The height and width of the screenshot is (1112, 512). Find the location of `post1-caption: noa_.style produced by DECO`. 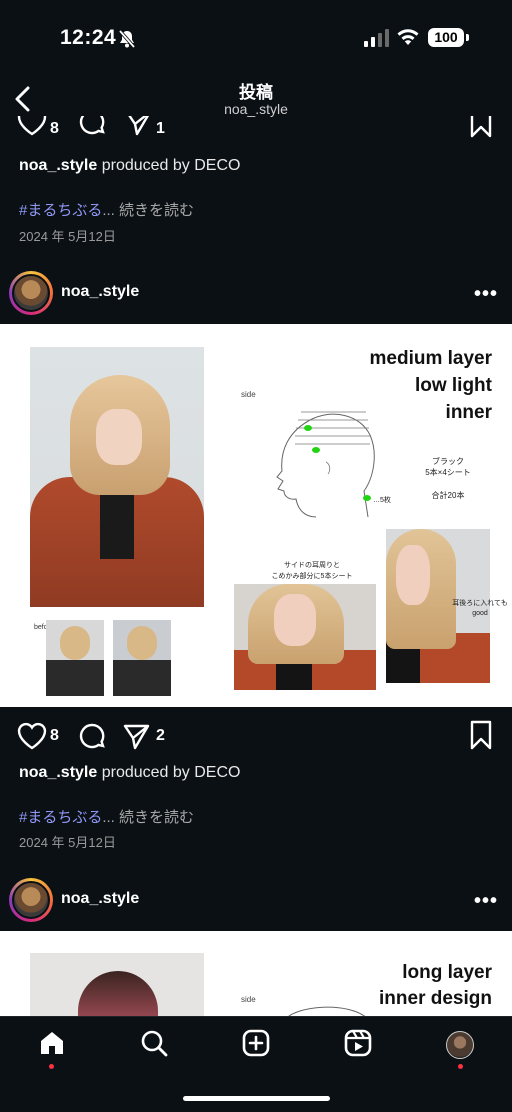

post1-caption: noa_.style produced by DECO is located at coordinates (129, 773).